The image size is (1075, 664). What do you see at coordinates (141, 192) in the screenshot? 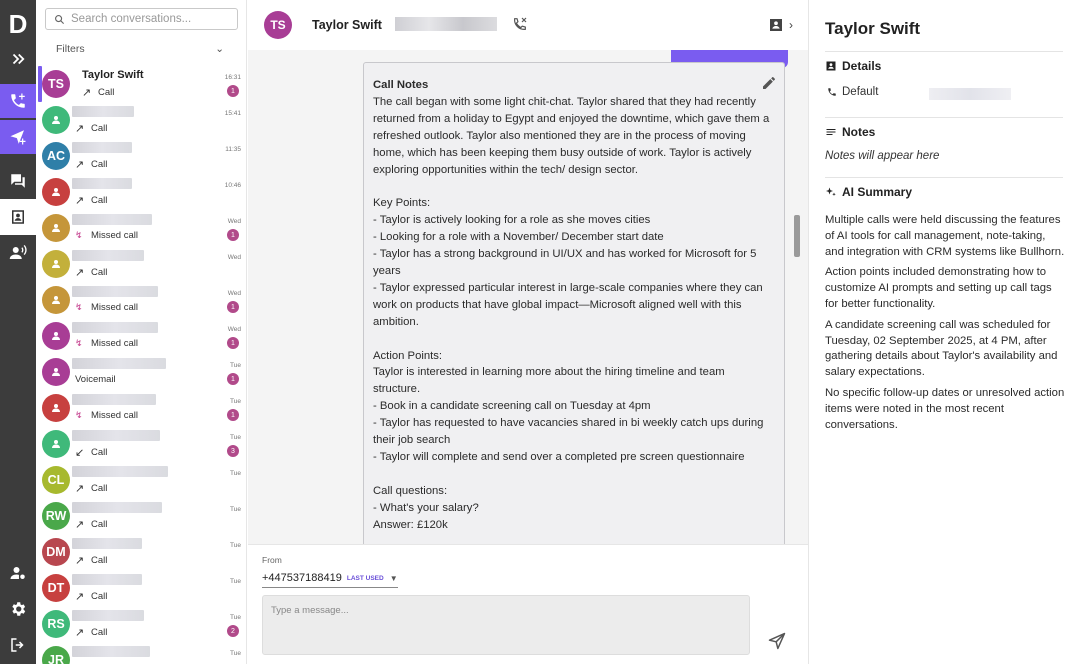
I see `conversation-item: ↗ Call 10:46` at bounding box center [141, 192].